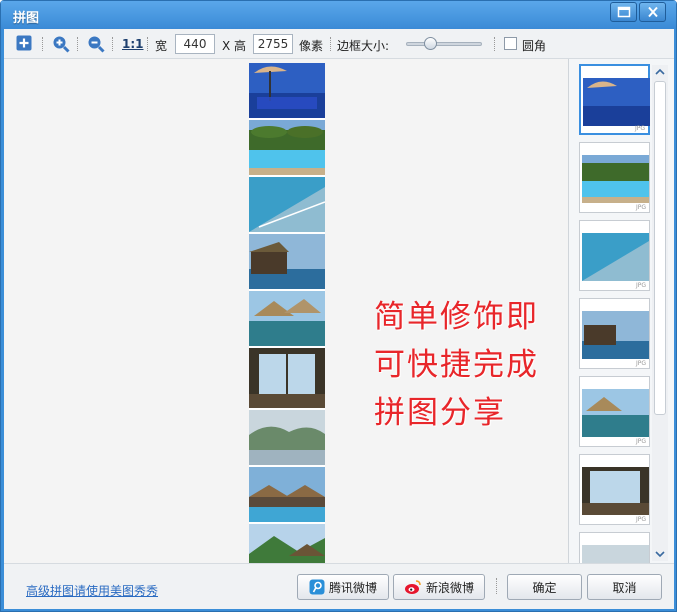  I want to click on scroll-up-icon, so click(660, 72).